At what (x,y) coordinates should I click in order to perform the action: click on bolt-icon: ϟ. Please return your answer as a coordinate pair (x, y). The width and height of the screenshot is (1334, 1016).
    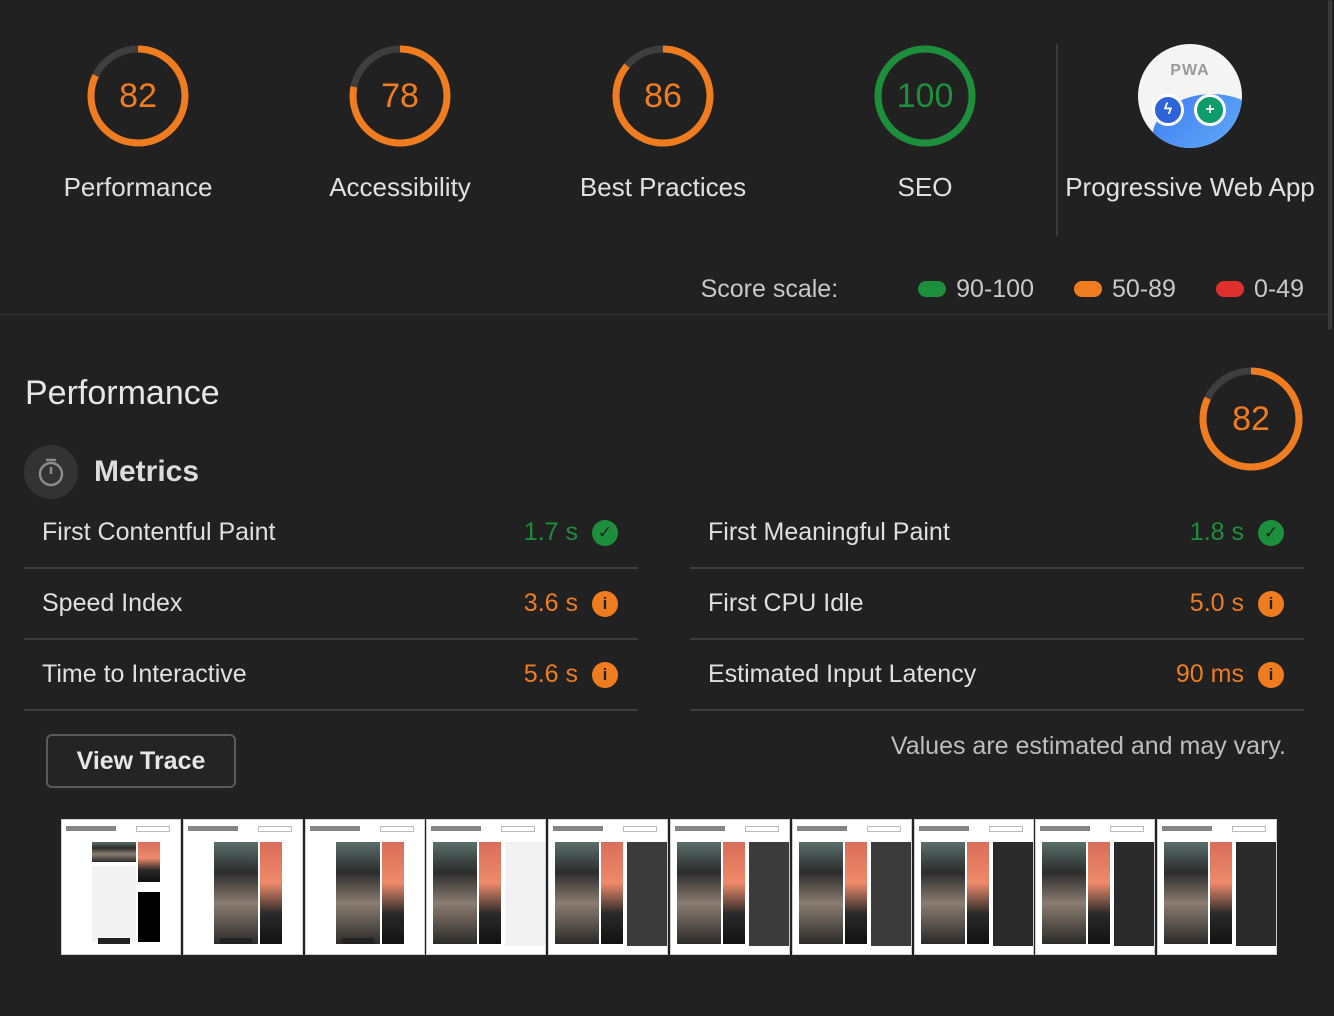
    Looking at the image, I should click on (1168, 110).